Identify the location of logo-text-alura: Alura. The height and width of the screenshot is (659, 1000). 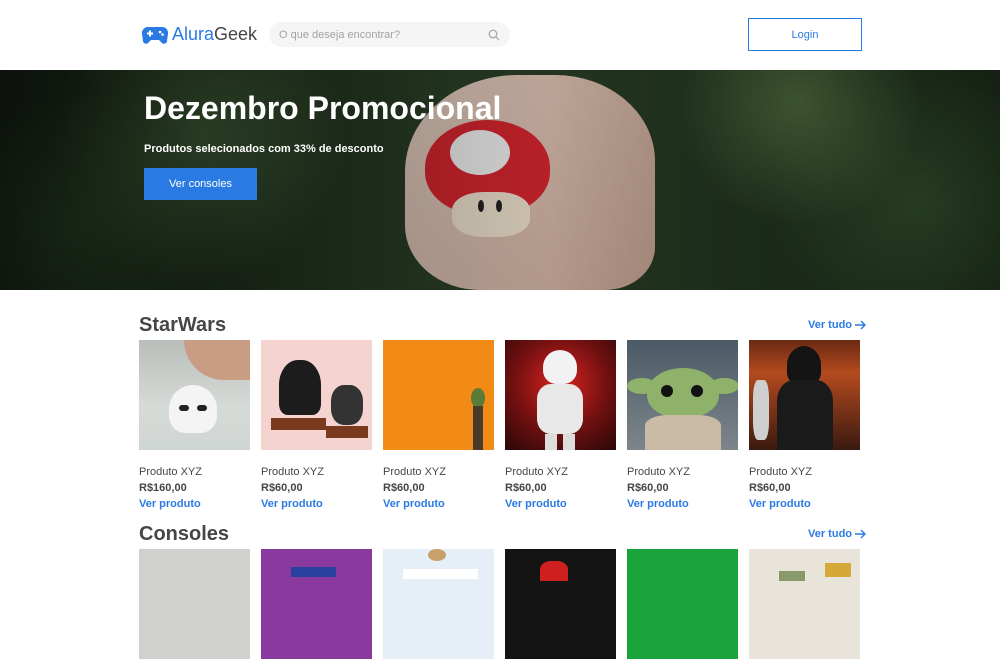
(193, 34).